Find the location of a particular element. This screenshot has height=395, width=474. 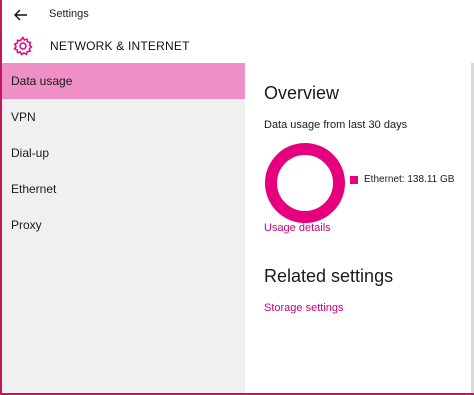

data-usage-donut-chart is located at coordinates (305, 183).